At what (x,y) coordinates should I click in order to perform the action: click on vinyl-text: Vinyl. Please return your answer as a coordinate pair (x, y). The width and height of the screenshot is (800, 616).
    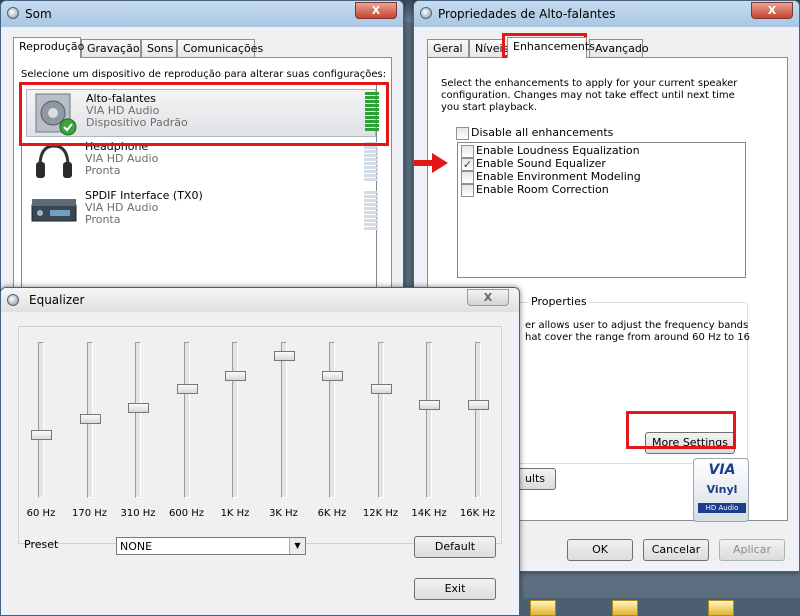
    Looking at the image, I should click on (722, 489).